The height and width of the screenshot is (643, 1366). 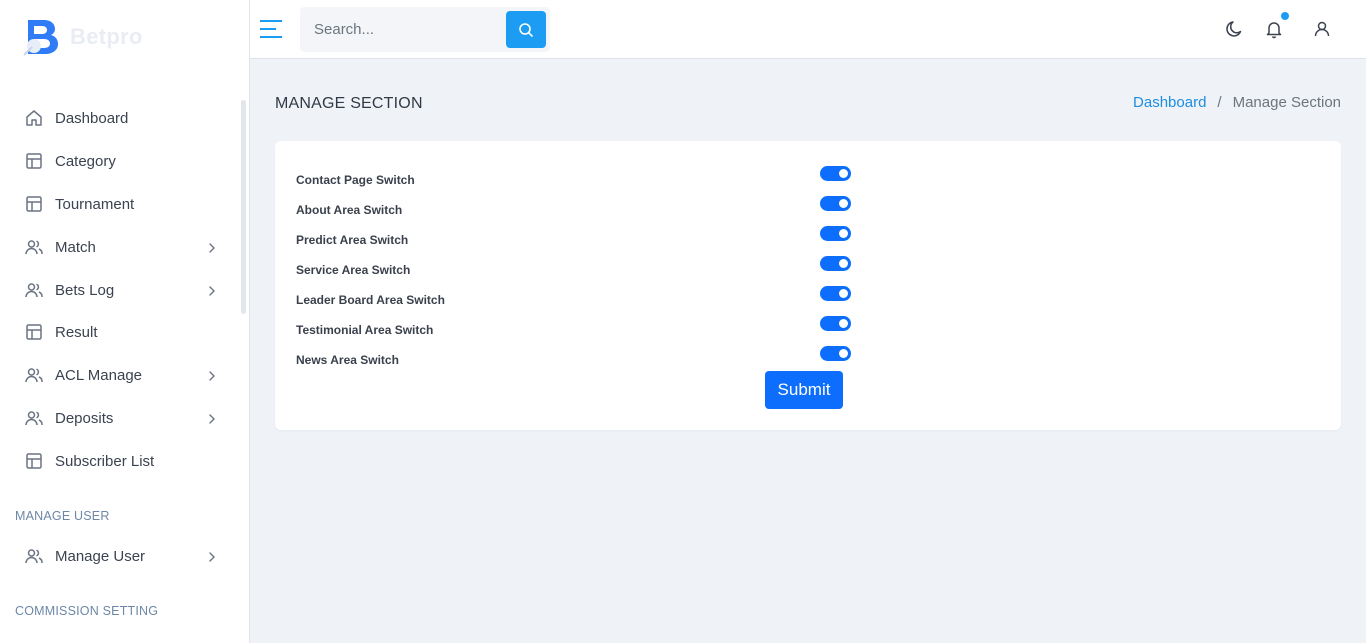 What do you see at coordinates (124, 247) in the screenshot?
I see `sidebar-item-match: Match` at bounding box center [124, 247].